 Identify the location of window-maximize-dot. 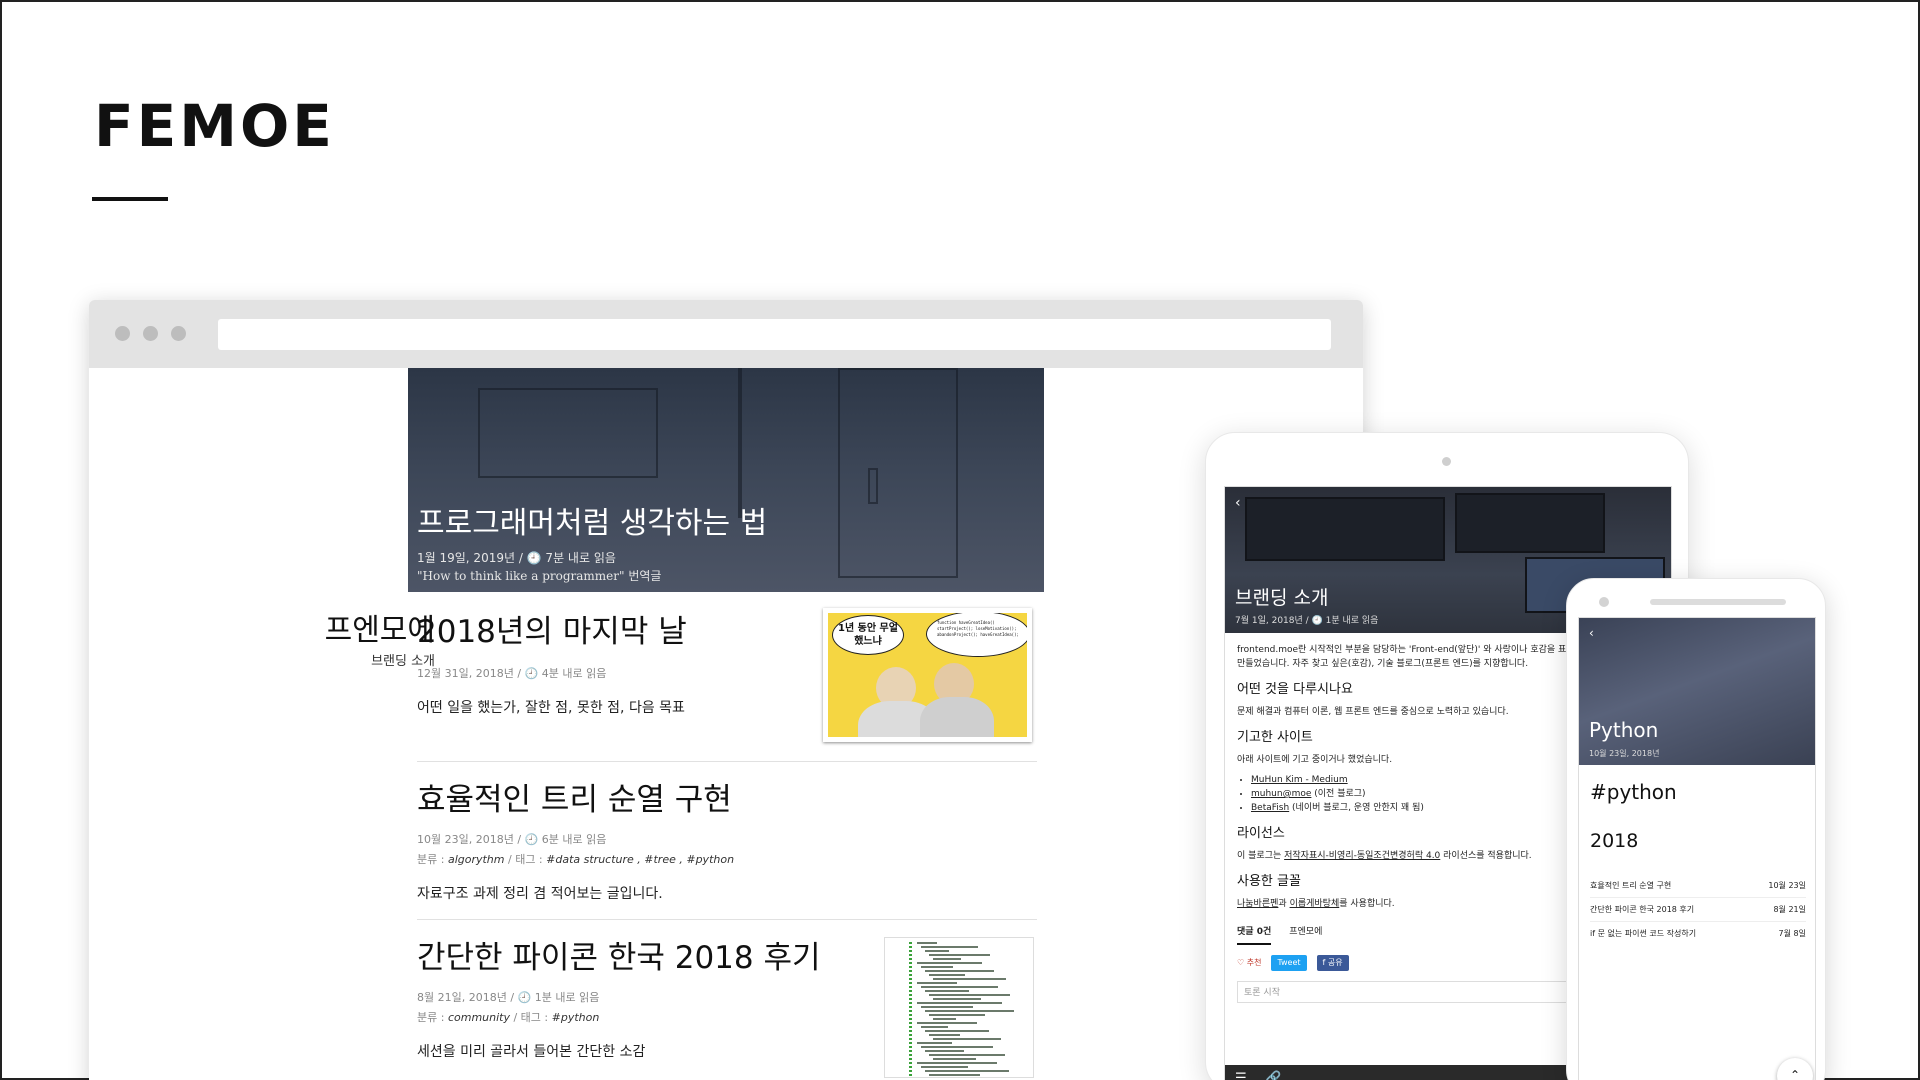
(178, 333).